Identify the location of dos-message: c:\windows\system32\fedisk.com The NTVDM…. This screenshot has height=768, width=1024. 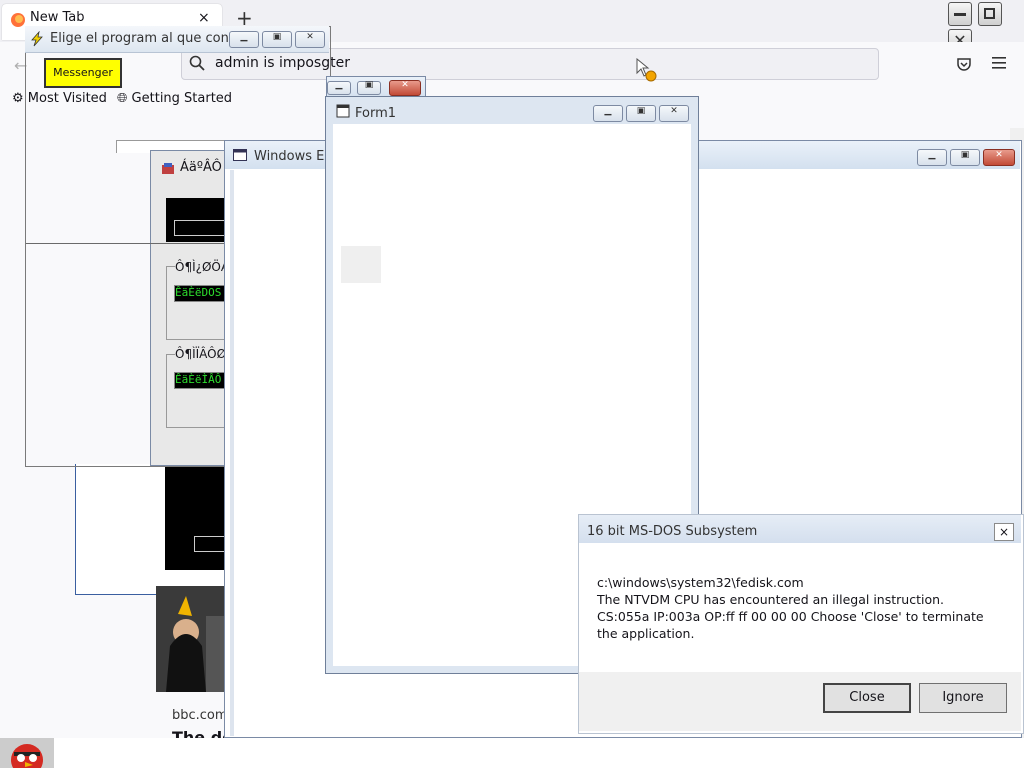
(792, 608).